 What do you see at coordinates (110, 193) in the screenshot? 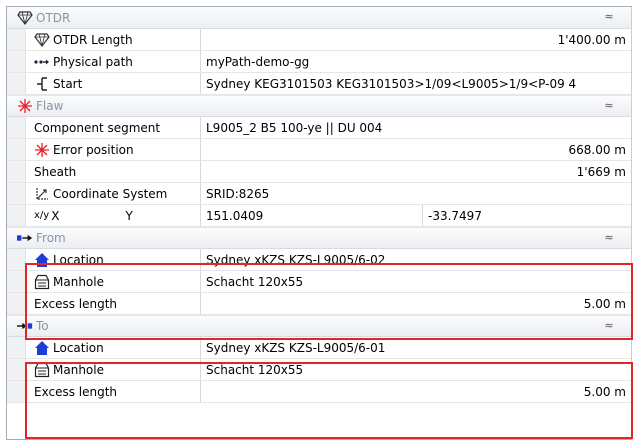
I see `property-label: Coordinate System` at bounding box center [110, 193].